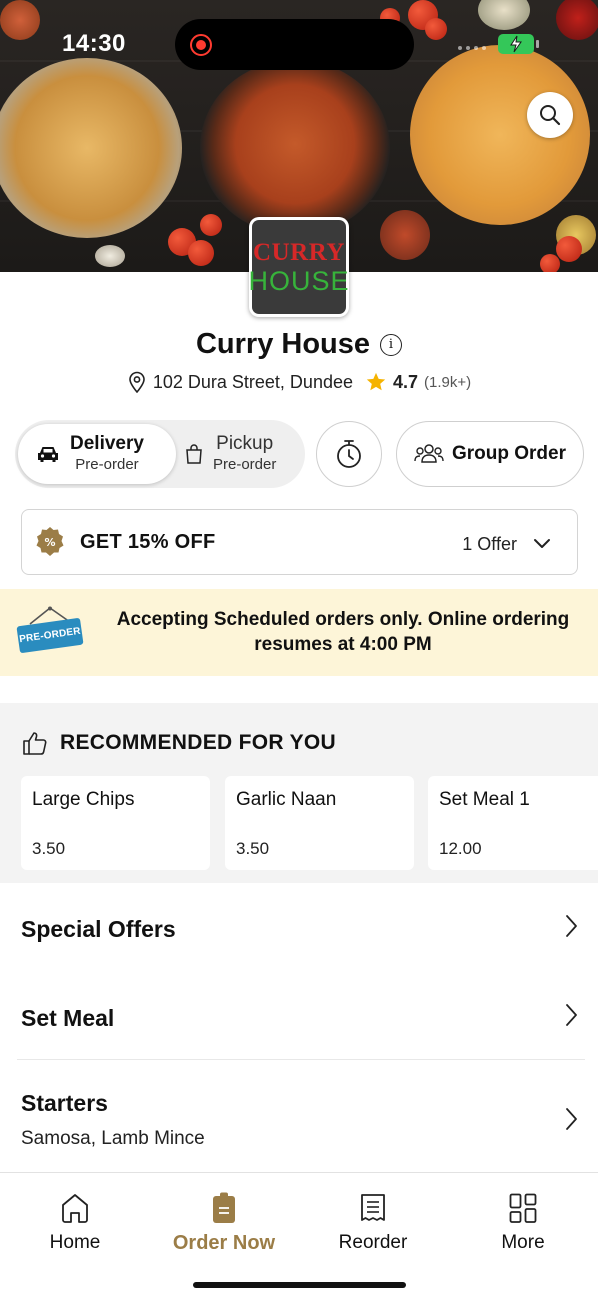 This screenshot has height=1300, width=598. Describe the element at coordinates (107, 464) in the screenshot. I see `delivery-sublabel: Pre-order` at that location.